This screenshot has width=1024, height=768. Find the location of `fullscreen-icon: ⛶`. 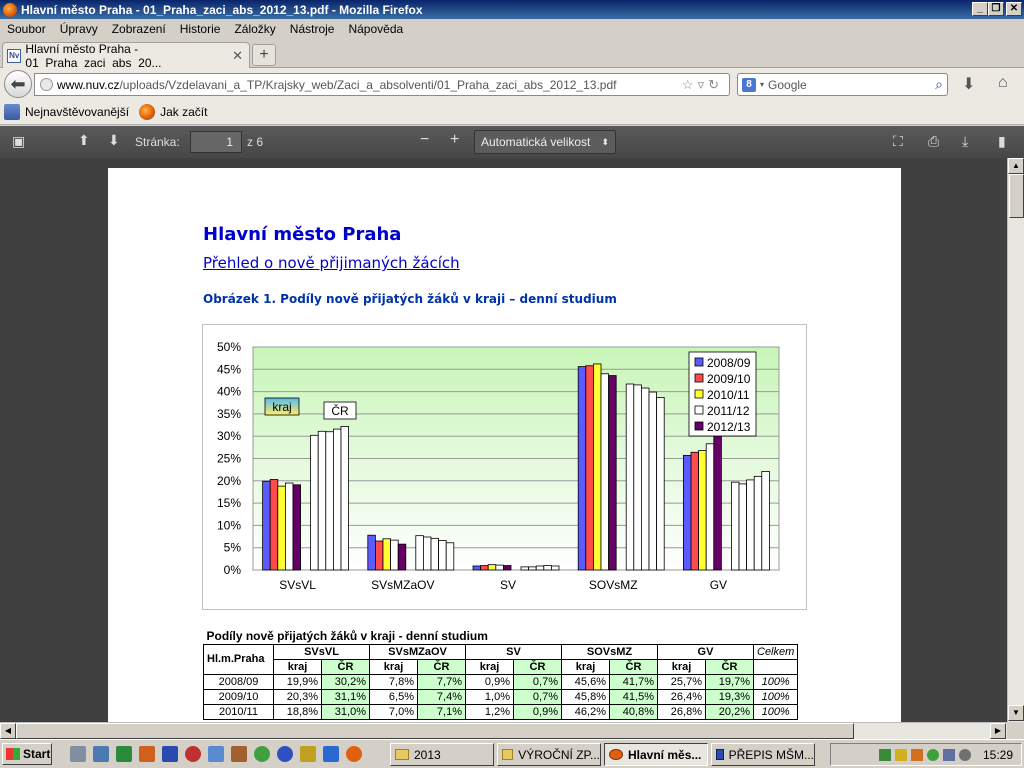

fullscreen-icon: ⛶ is located at coordinates (898, 141).